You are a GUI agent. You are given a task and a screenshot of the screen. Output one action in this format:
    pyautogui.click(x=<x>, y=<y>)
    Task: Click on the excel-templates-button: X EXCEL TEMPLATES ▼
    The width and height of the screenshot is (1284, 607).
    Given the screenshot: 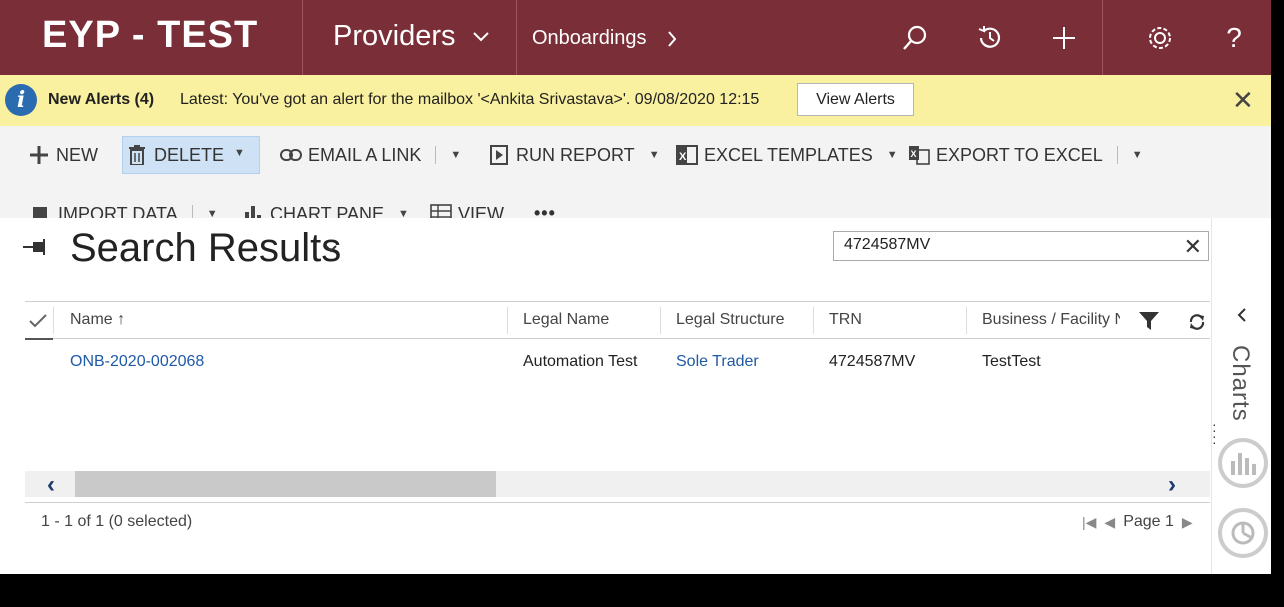 What is the action you would take?
    pyautogui.click(x=787, y=155)
    